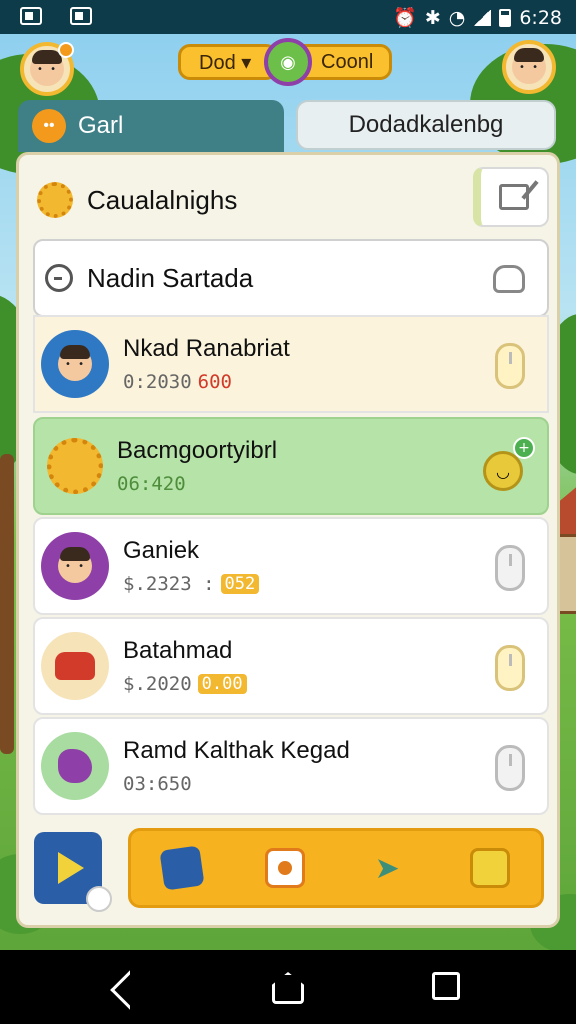  I want to click on status-right: ⏰ ✱ ◔ 6:28, so click(477, 18).